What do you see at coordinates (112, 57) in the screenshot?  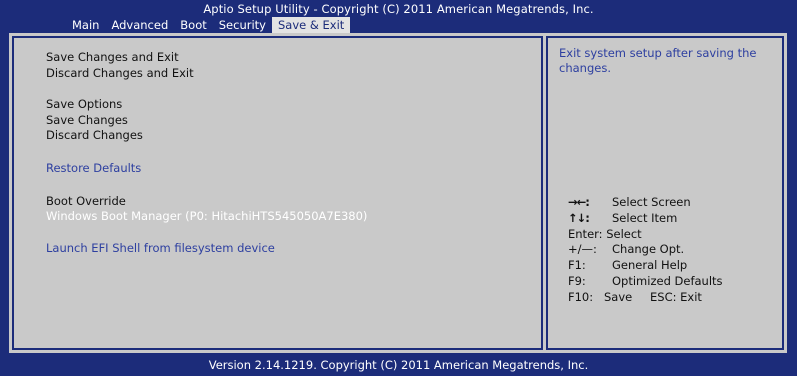 I see `save-changes-and-exit-item: Save Changes and Exit` at bounding box center [112, 57].